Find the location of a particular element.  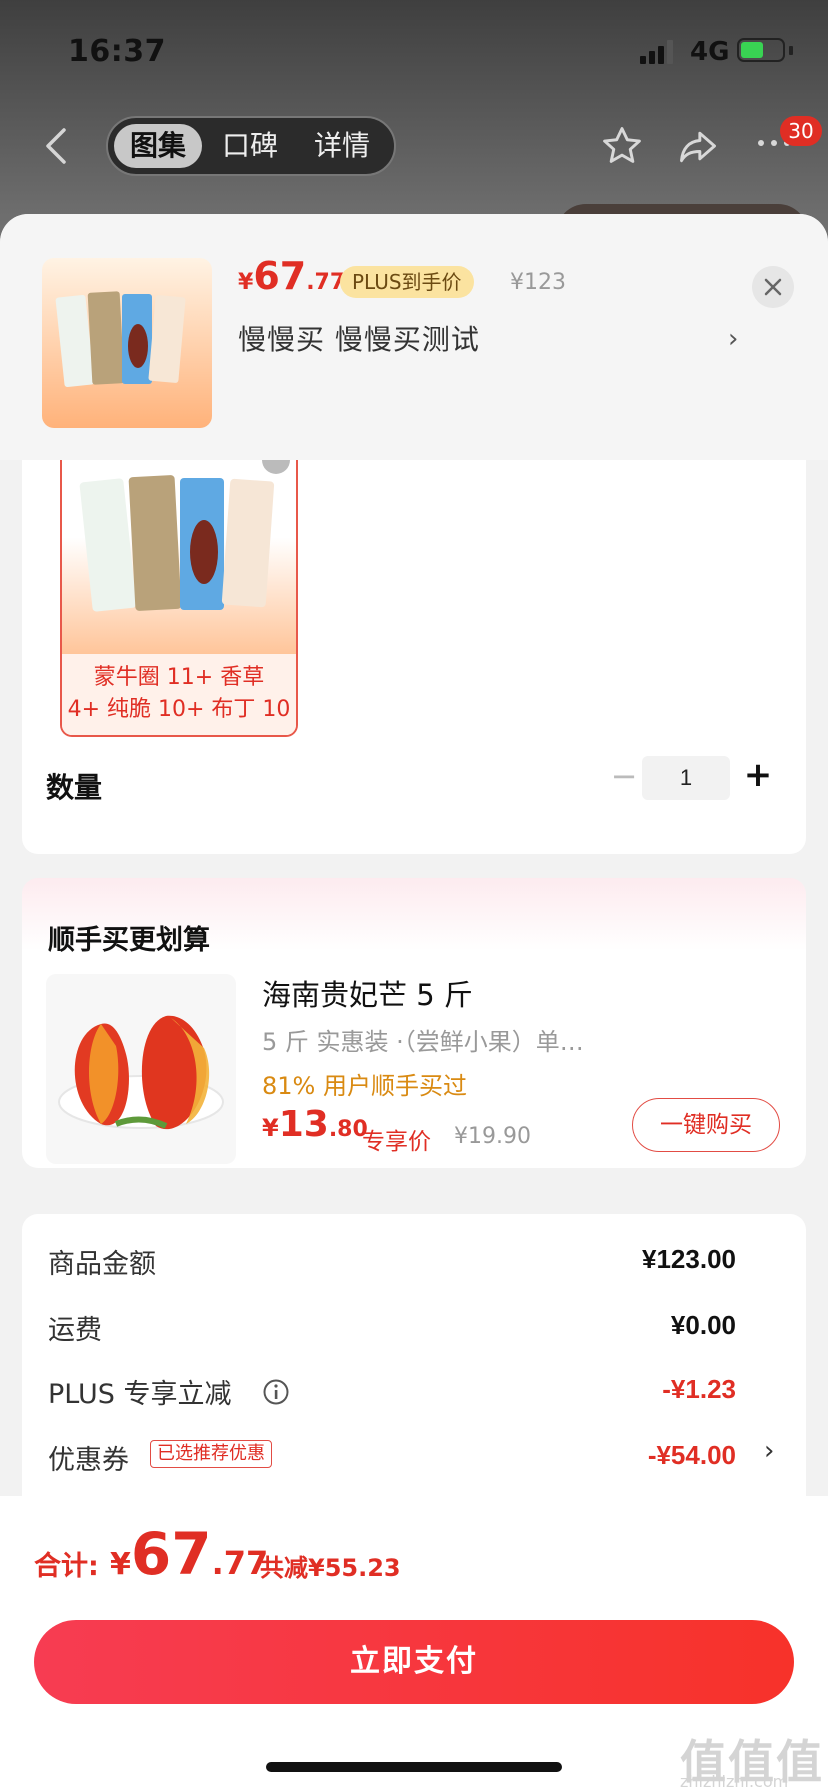

recommend-title: 顺手买更划算 is located at coordinates (129, 940).